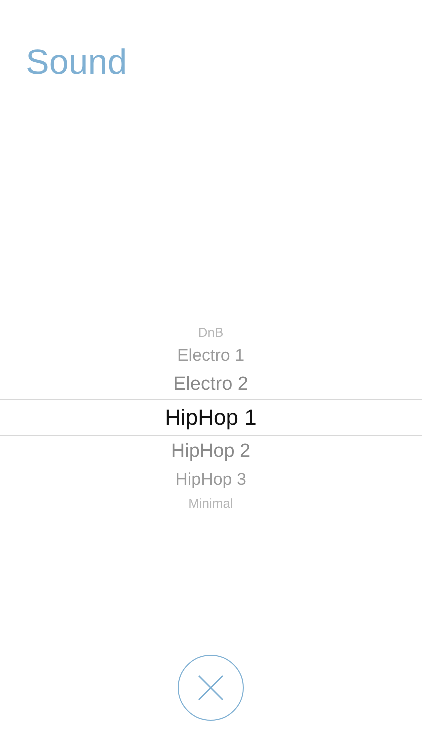 This screenshot has height=750, width=422. I want to click on close-button, so click(211, 688).